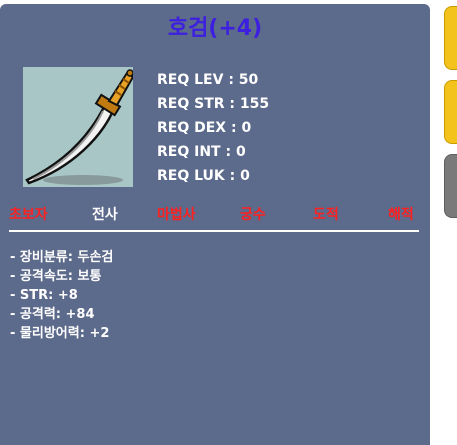  Describe the element at coordinates (215, 28) in the screenshot. I see `item-title: 호검(+4)` at that location.